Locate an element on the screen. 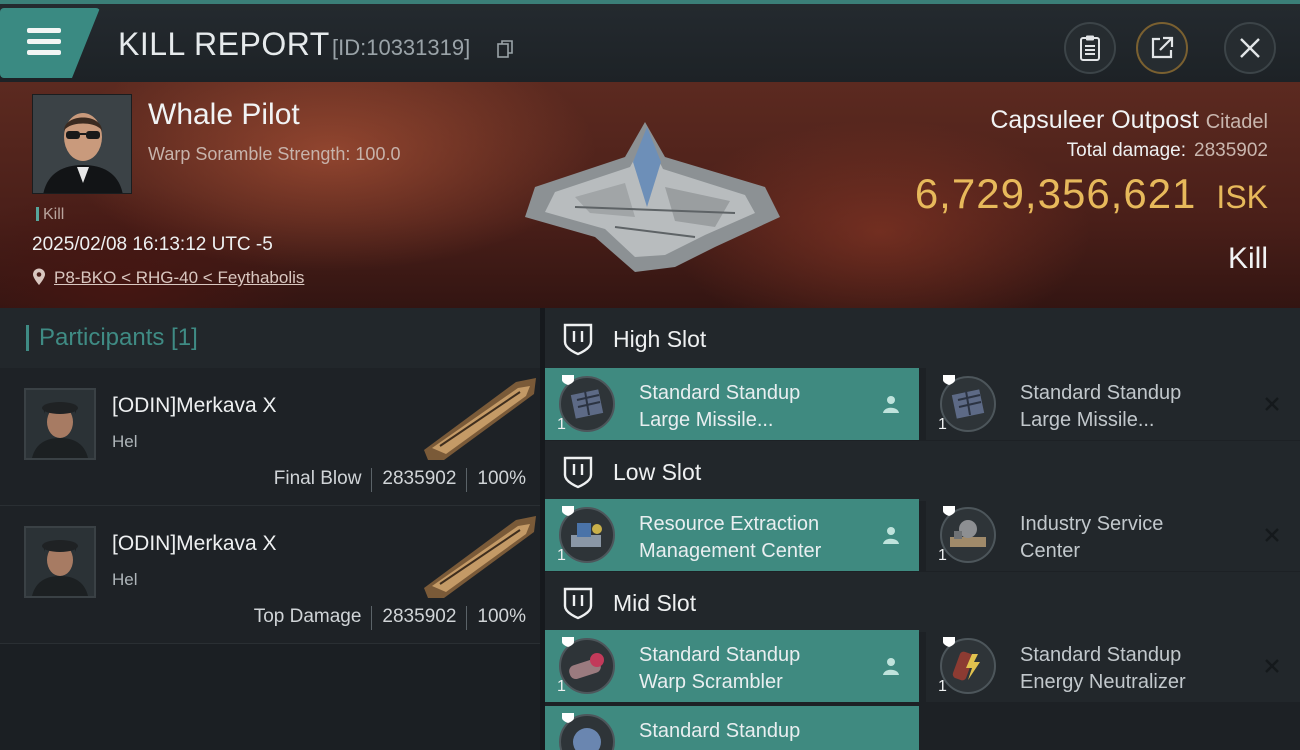 The height and width of the screenshot is (750, 1300). participants-header: Participants [1] is located at coordinates (270, 338).